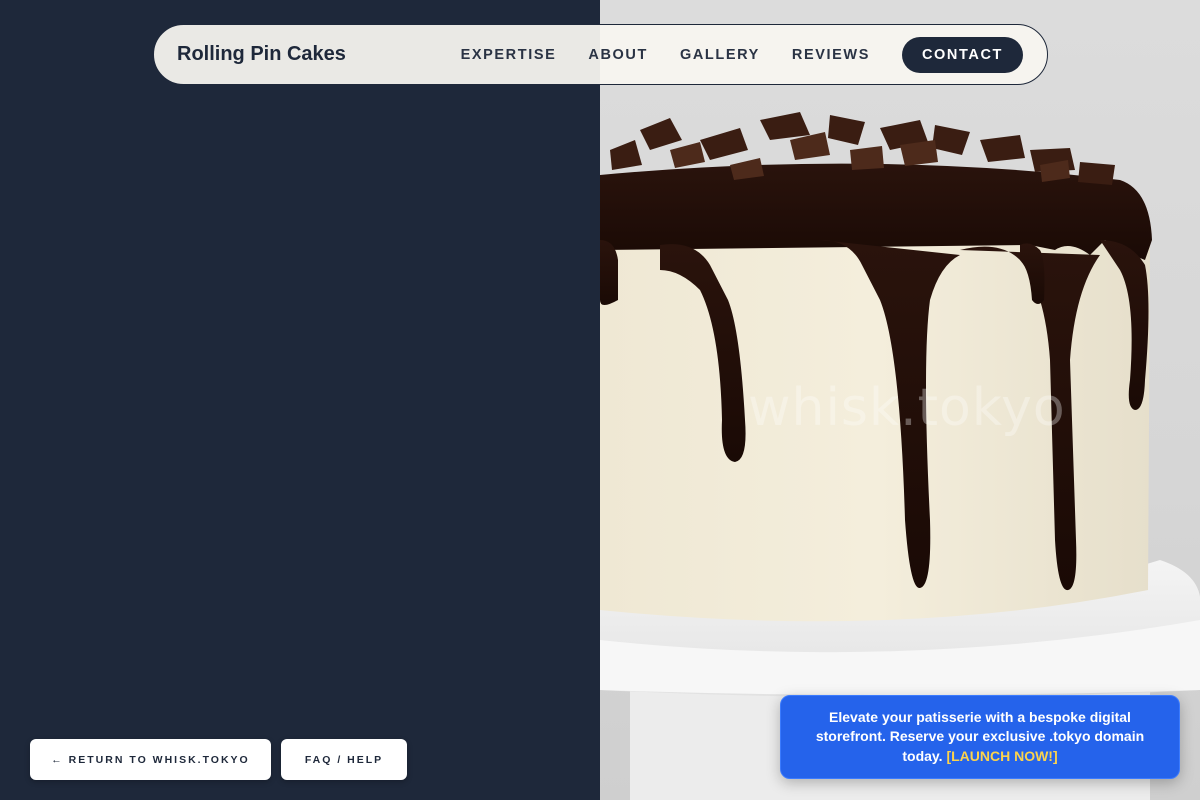 This screenshot has width=1200, height=800. Describe the element at coordinates (618, 55) in the screenshot. I see `nav-link-about: ABOUT` at that location.